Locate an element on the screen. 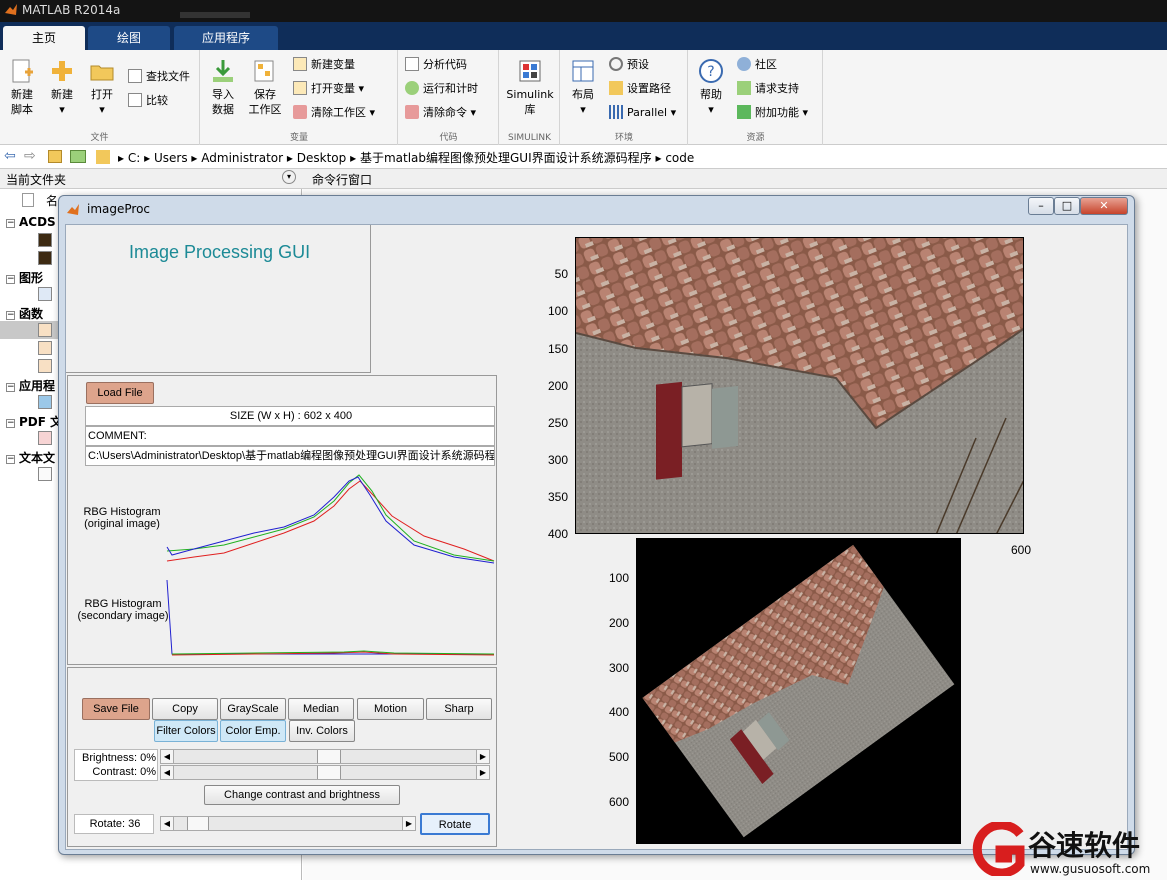 This screenshot has width=1167, height=880. clear-workspace-button: 清除工作区 ▾ is located at coordinates (334, 113).